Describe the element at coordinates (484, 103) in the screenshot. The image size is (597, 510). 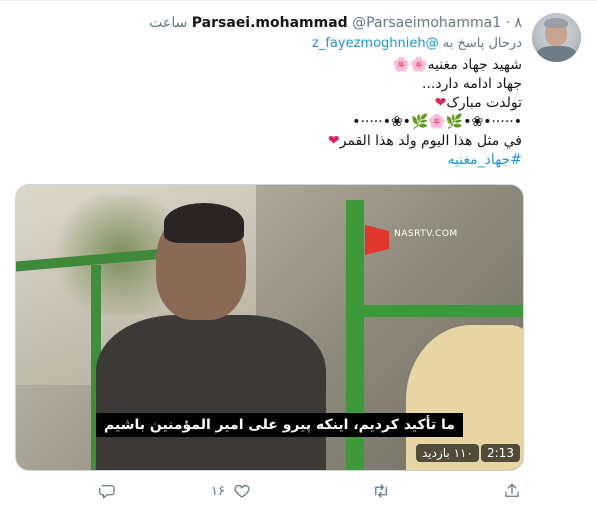
I see `text-line-3-content: تولدت مبارک` at that location.